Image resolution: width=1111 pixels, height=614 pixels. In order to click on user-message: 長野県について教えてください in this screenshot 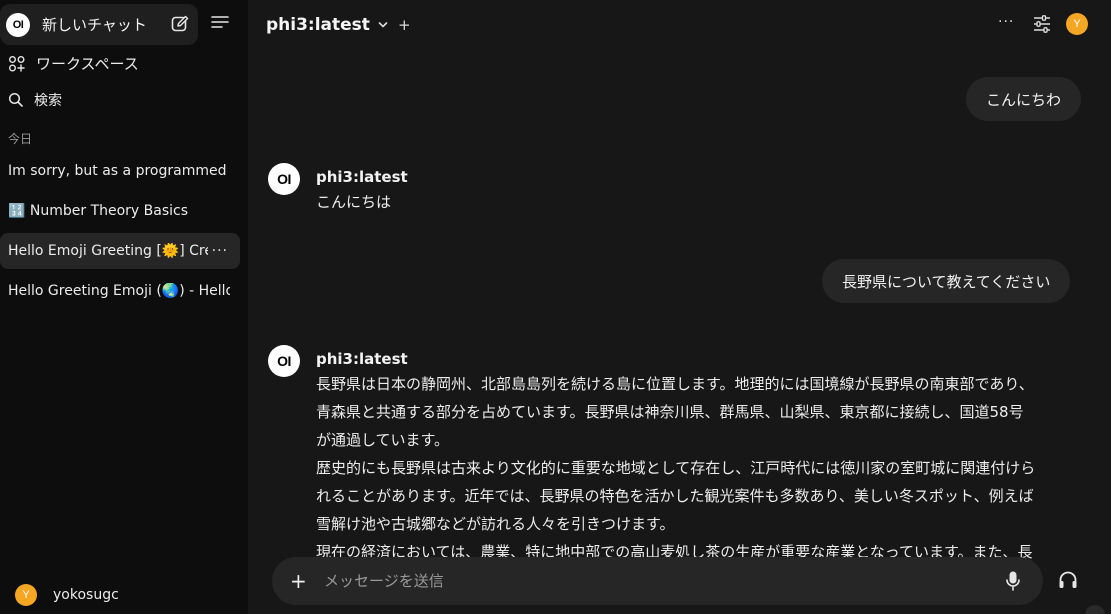, I will do `click(946, 281)`.